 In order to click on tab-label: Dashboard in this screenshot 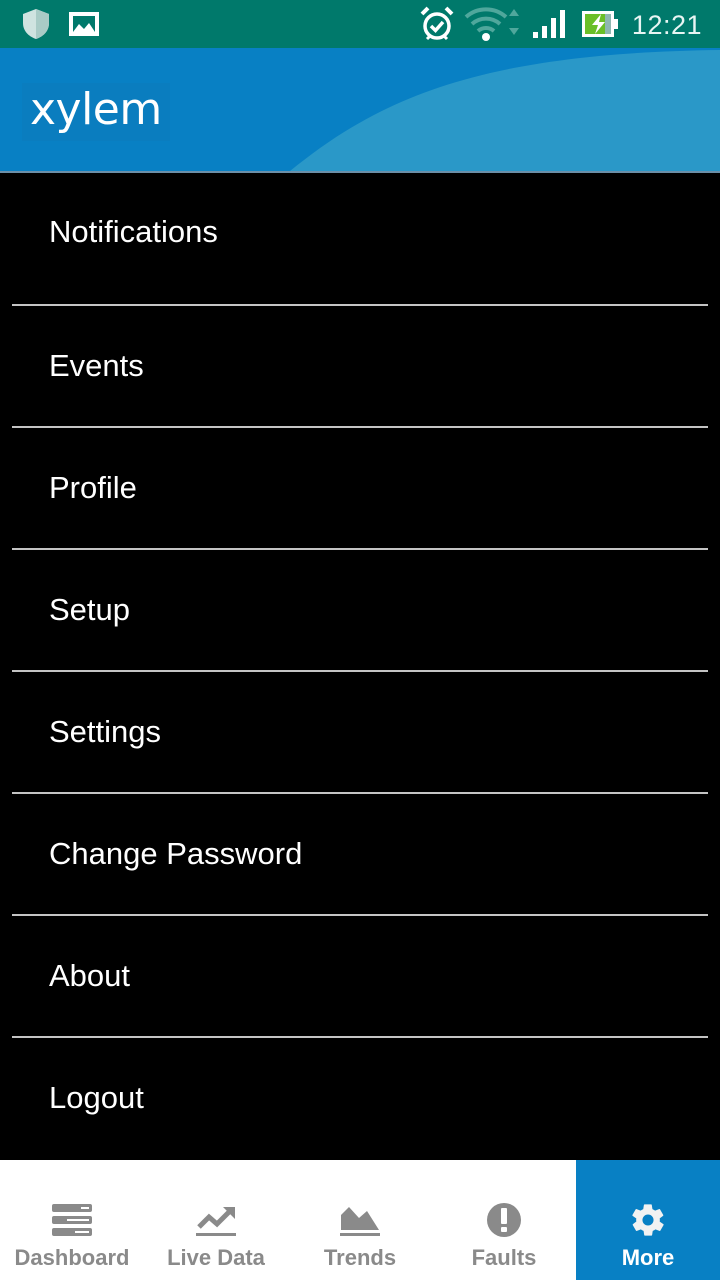, I will do `click(72, 1257)`.